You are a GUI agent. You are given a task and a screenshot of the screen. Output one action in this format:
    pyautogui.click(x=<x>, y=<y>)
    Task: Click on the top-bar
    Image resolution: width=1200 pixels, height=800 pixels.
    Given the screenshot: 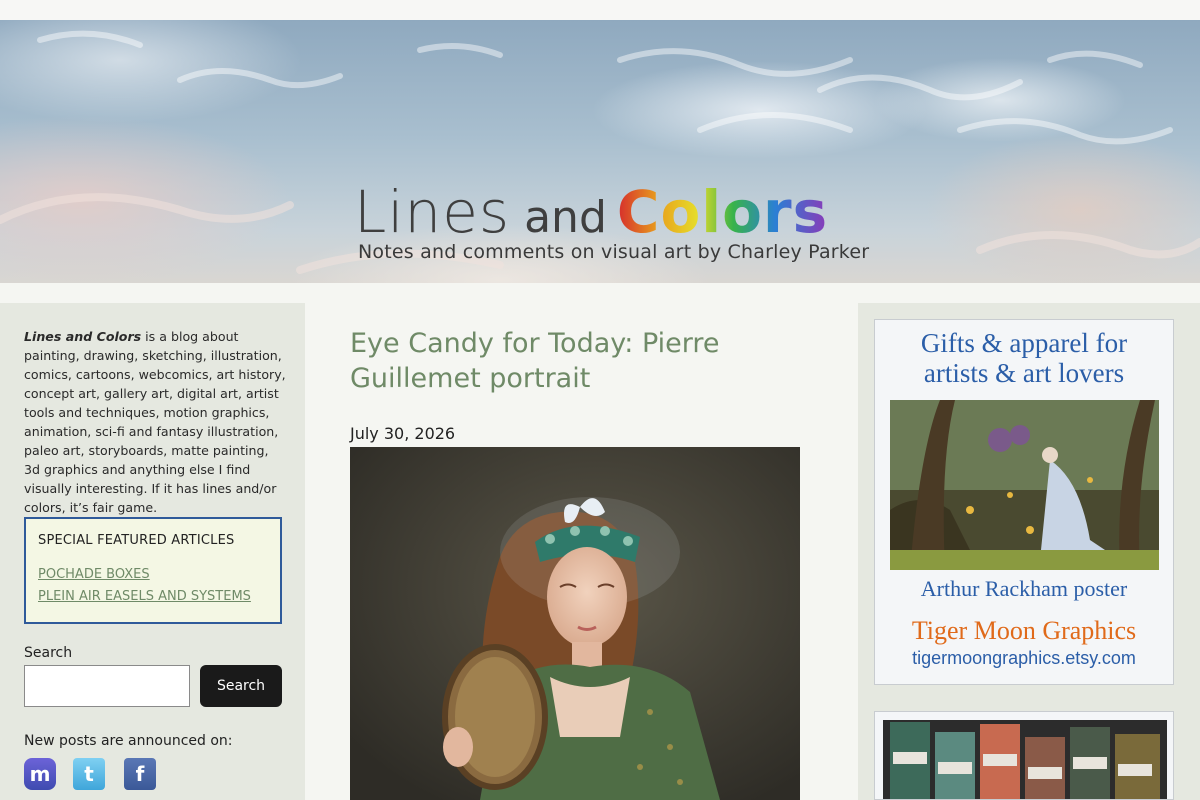 What is the action you would take?
    pyautogui.click(x=600, y=10)
    